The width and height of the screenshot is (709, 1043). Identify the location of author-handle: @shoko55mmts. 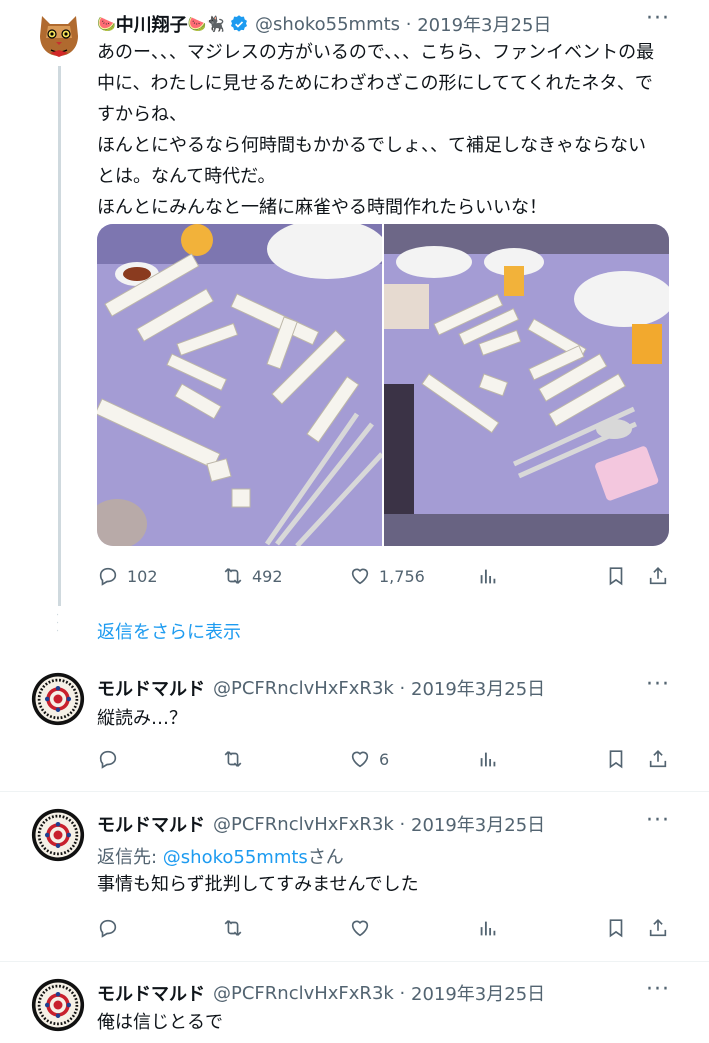
(327, 24).